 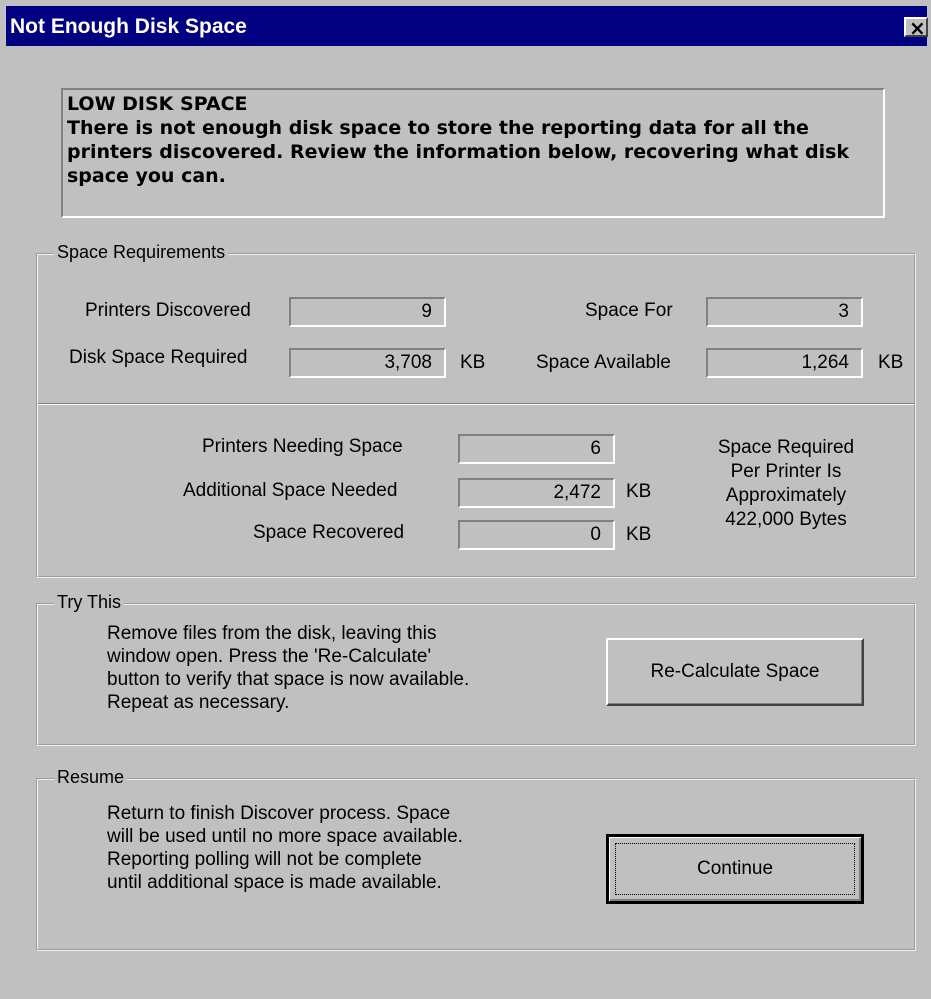 I want to click on focus-rectangle, so click(x=735, y=869).